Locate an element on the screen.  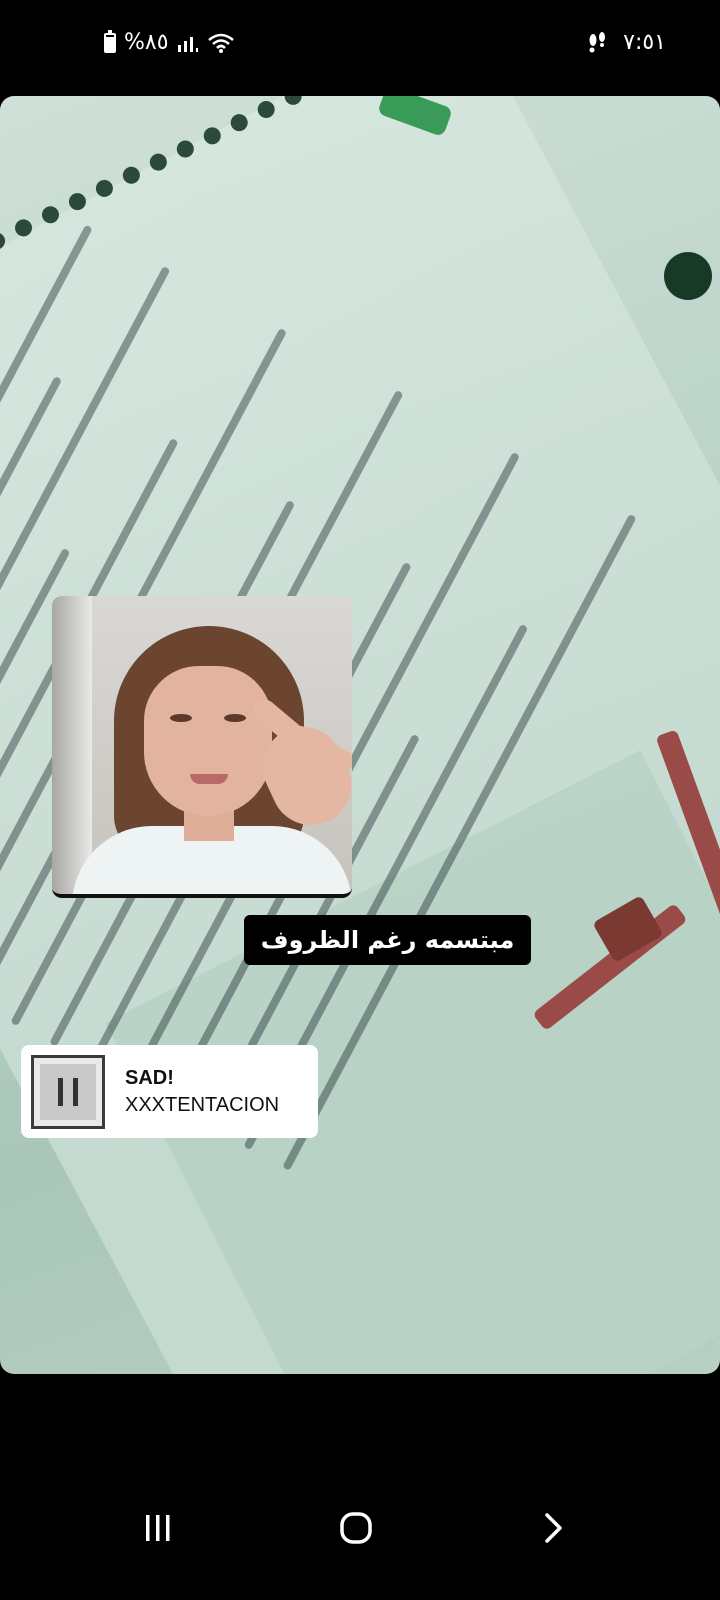
song-title: SAD! is located at coordinates (149, 1077).